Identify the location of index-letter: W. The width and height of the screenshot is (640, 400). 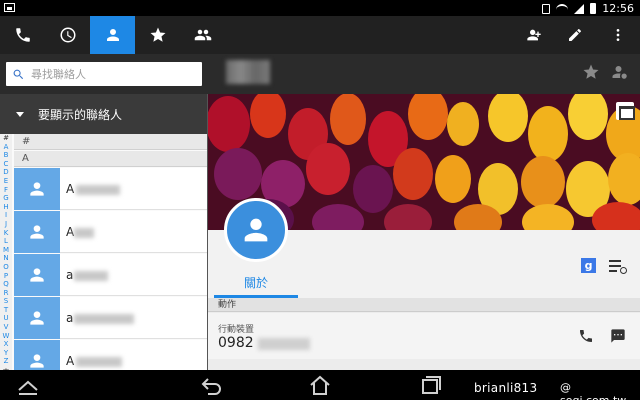
(6, 336).